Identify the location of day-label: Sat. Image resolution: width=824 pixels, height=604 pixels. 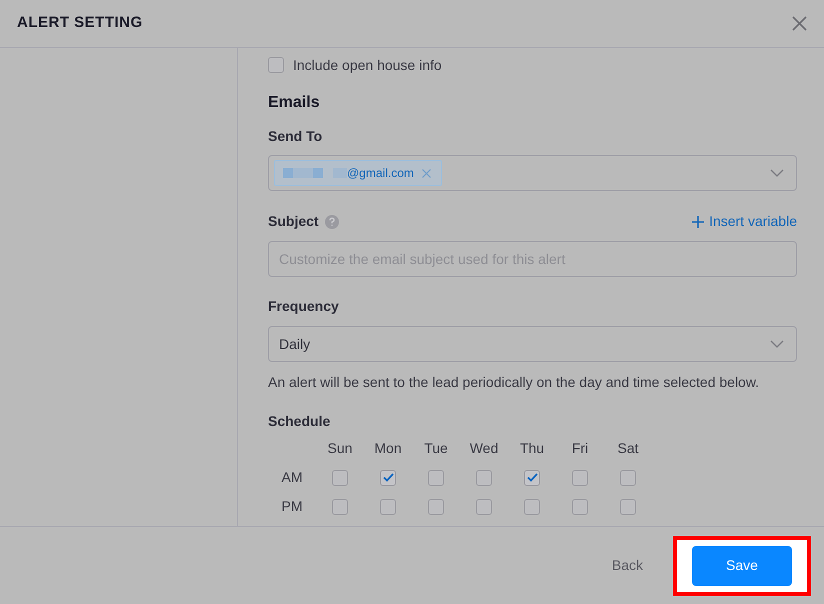
(627, 448).